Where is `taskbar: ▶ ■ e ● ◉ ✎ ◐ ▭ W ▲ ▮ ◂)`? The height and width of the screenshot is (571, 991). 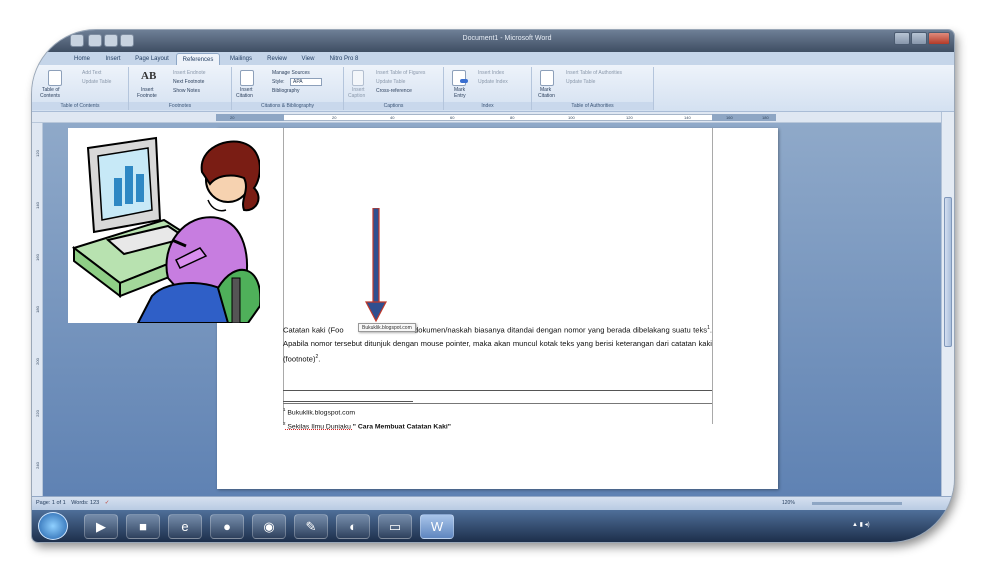 taskbar: ▶ ■ e ● ◉ ✎ ◐ ▭ W ▲ ▮ ◂) is located at coordinates (493, 526).